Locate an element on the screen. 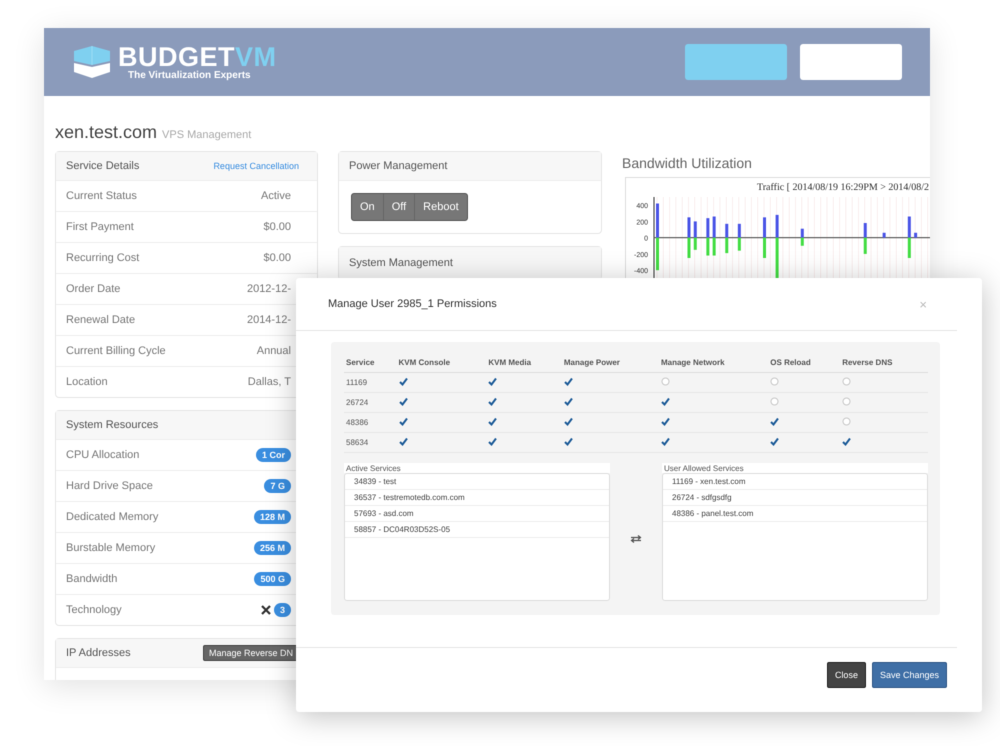 The width and height of the screenshot is (1000, 746). column-header: Reverse DNS is located at coordinates (884, 363).